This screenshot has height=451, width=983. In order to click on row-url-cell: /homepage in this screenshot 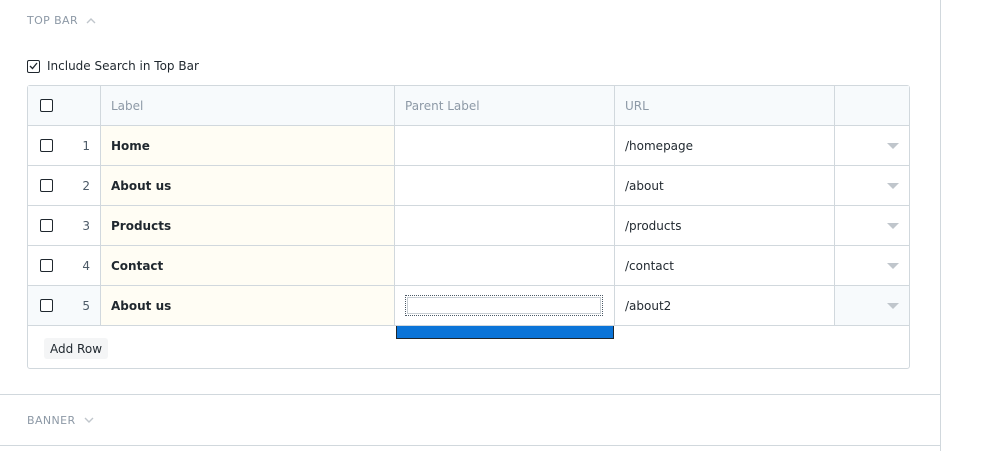, I will do `click(725, 145)`.